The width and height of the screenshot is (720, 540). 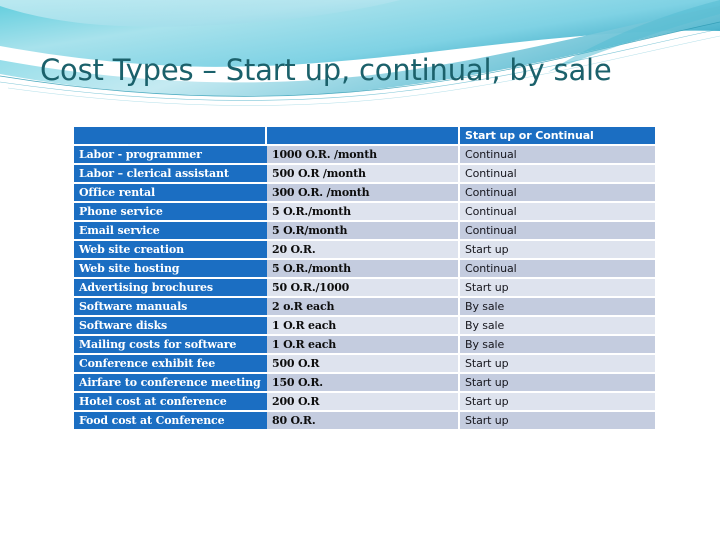 What do you see at coordinates (170, 192) in the screenshot?
I see `cell-item: Office rental` at bounding box center [170, 192].